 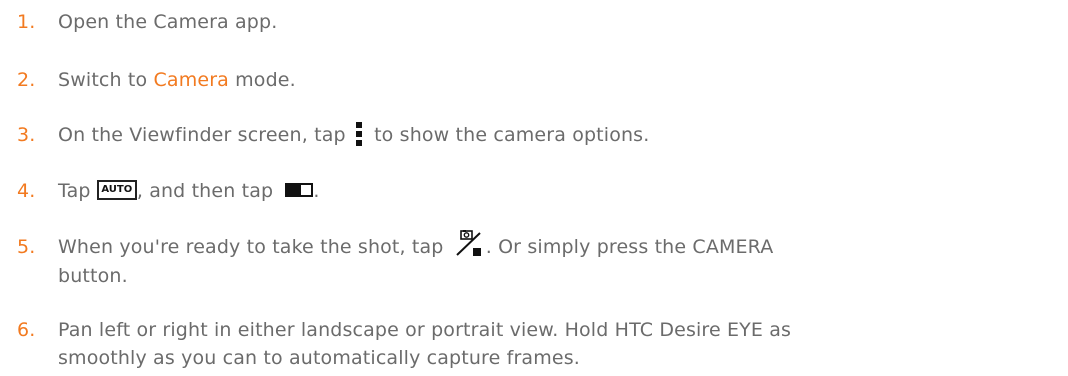 What do you see at coordinates (26, 135) in the screenshot?
I see `step-number: 3.` at bounding box center [26, 135].